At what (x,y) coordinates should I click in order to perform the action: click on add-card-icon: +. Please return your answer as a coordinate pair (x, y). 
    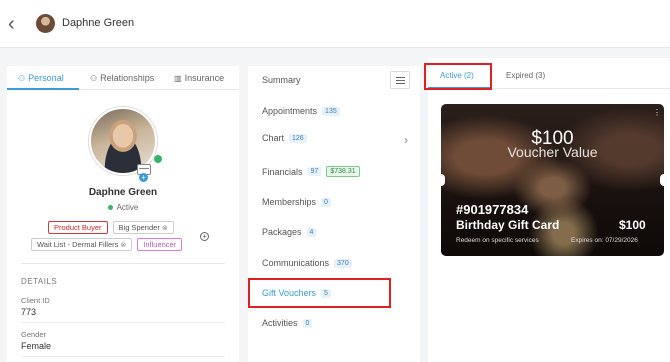
    Looking at the image, I should click on (143, 177).